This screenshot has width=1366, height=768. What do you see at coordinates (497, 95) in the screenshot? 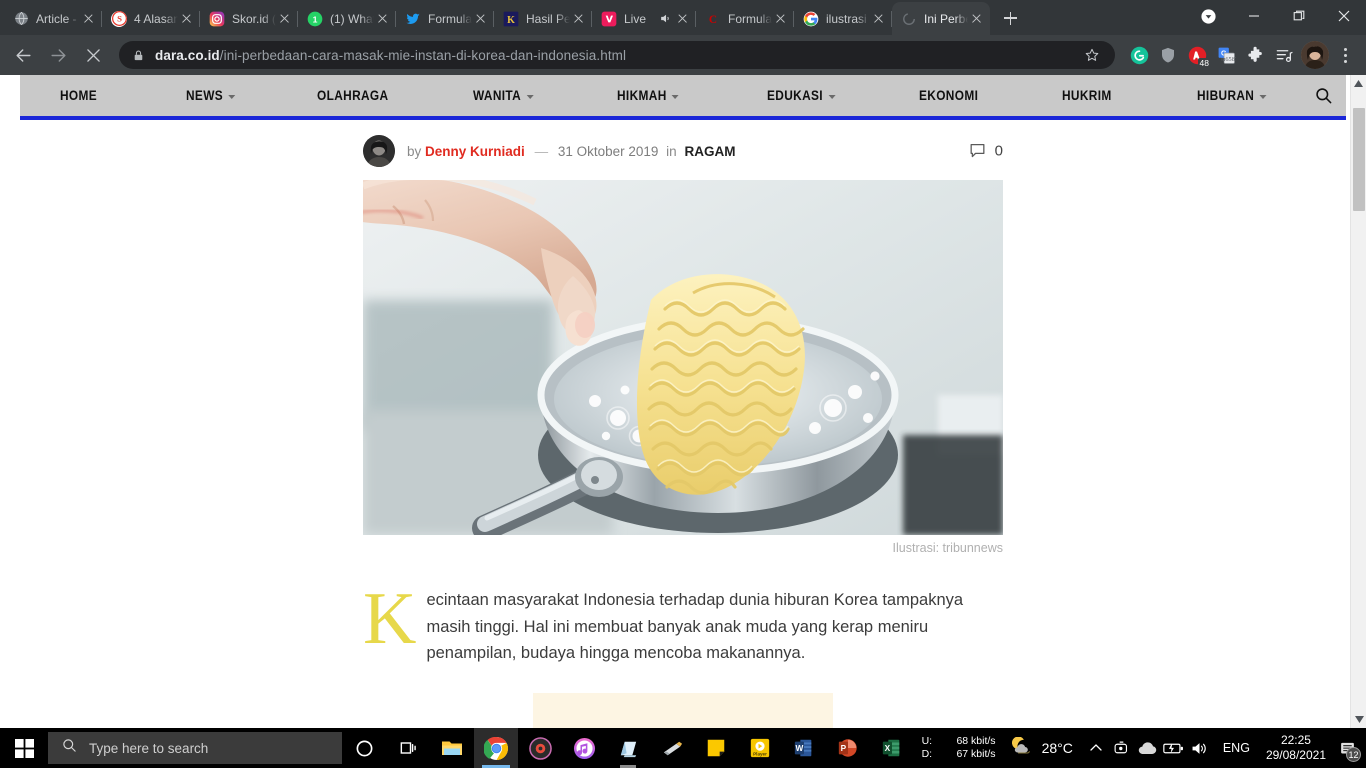
I see `nav-label: WANITA` at bounding box center [497, 95].